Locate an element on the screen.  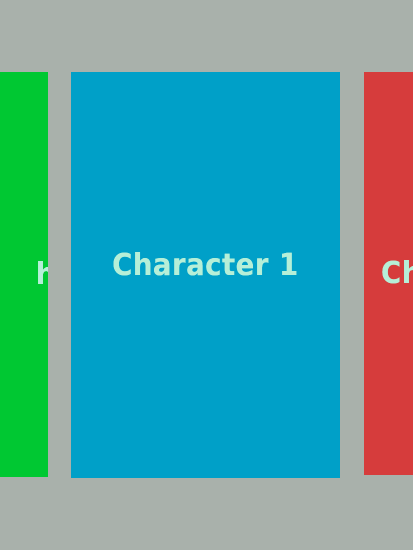
character-card-next: Ch is located at coordinates (388, 273).